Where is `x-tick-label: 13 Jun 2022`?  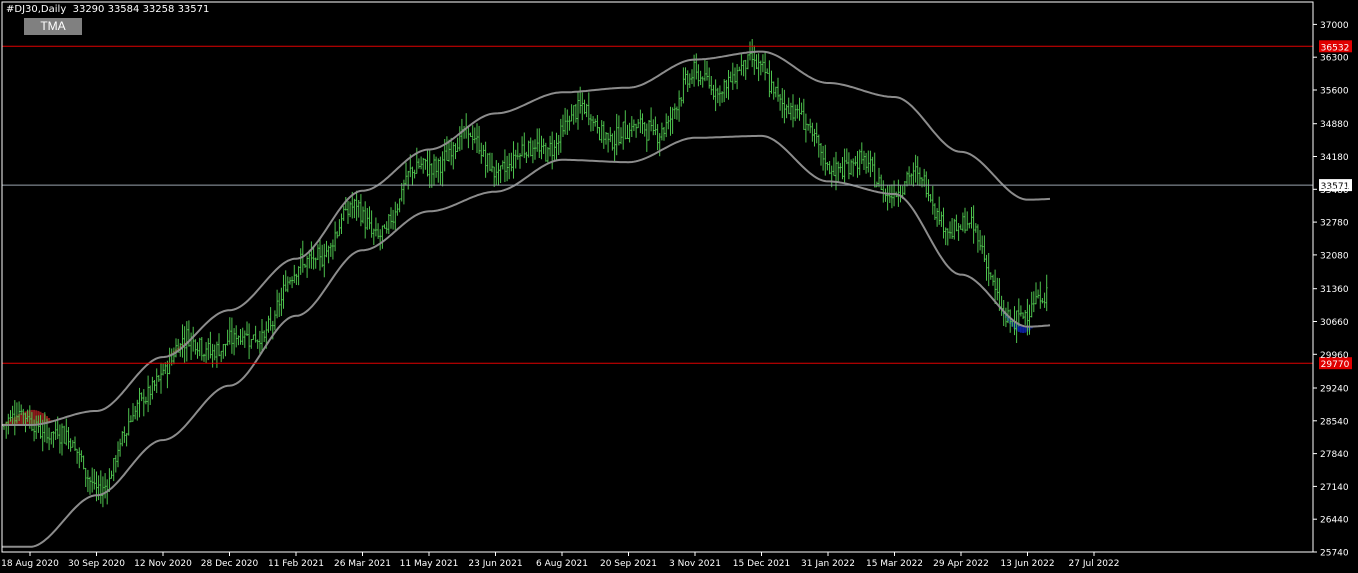
x-tick-label: 13 Jun 2022 is located at coordinates (1027, 564).